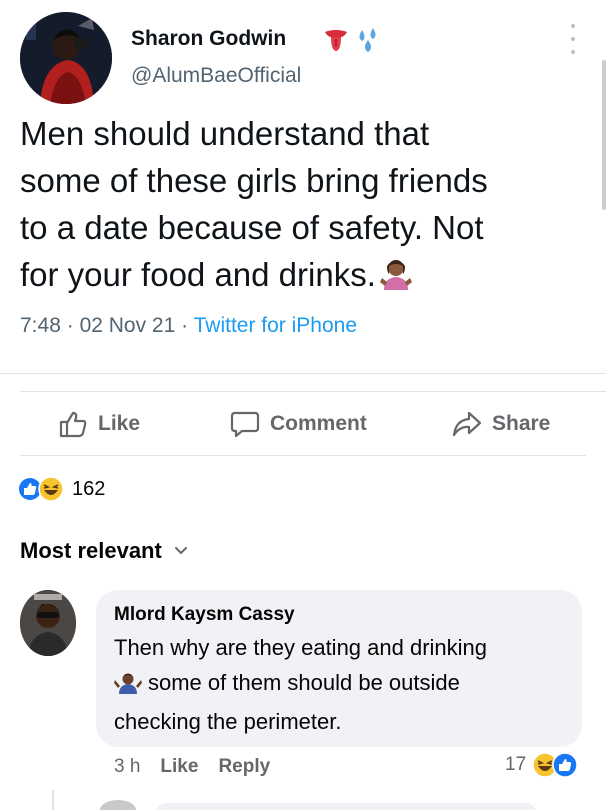 The width and height of the screenshot is (606, 810). What do you see at coordinates (198, 274) in the screenshot?
I see `tweet-text-line: for your food and drinks.` at bounding box center [198, 274].